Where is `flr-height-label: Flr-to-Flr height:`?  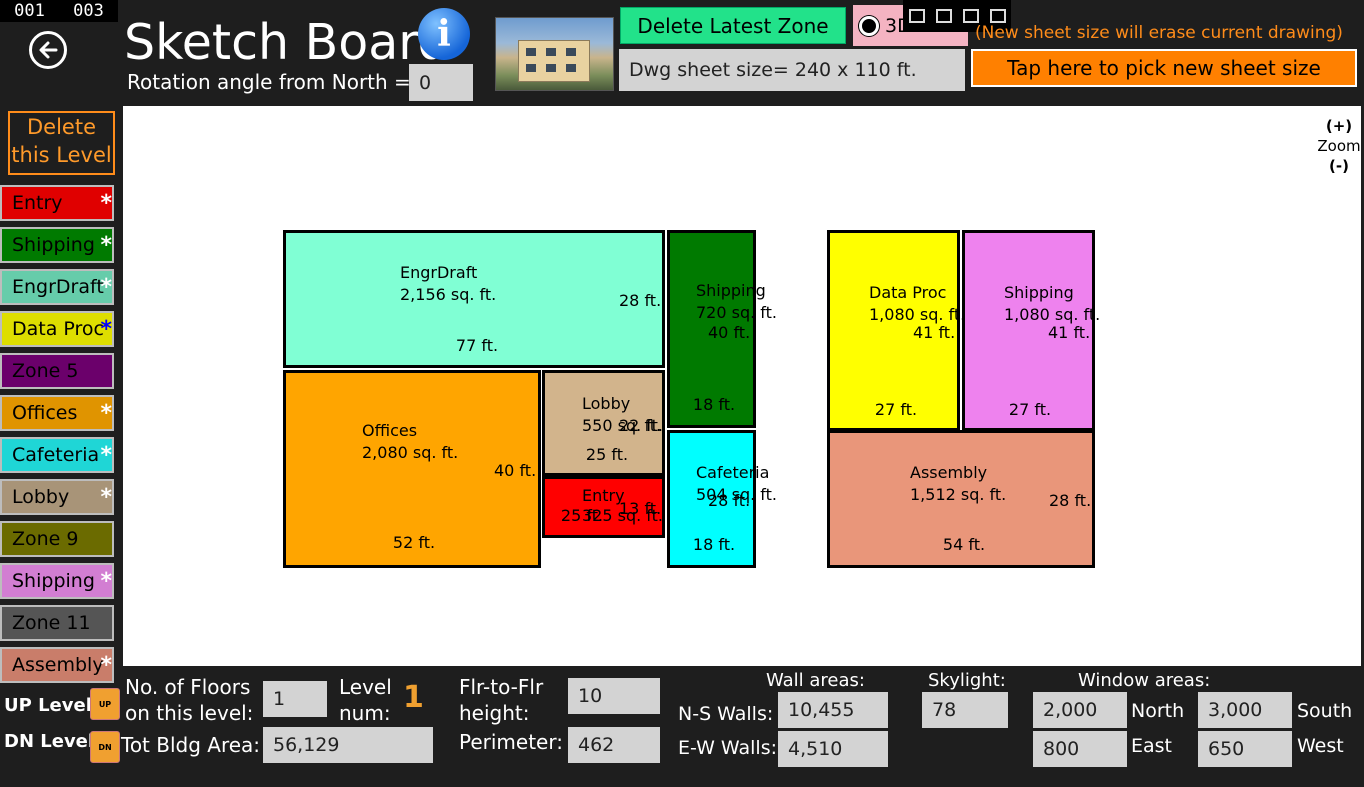
flr-height-label: Flr-to-Flr height: is located at coordinates (501, 700).